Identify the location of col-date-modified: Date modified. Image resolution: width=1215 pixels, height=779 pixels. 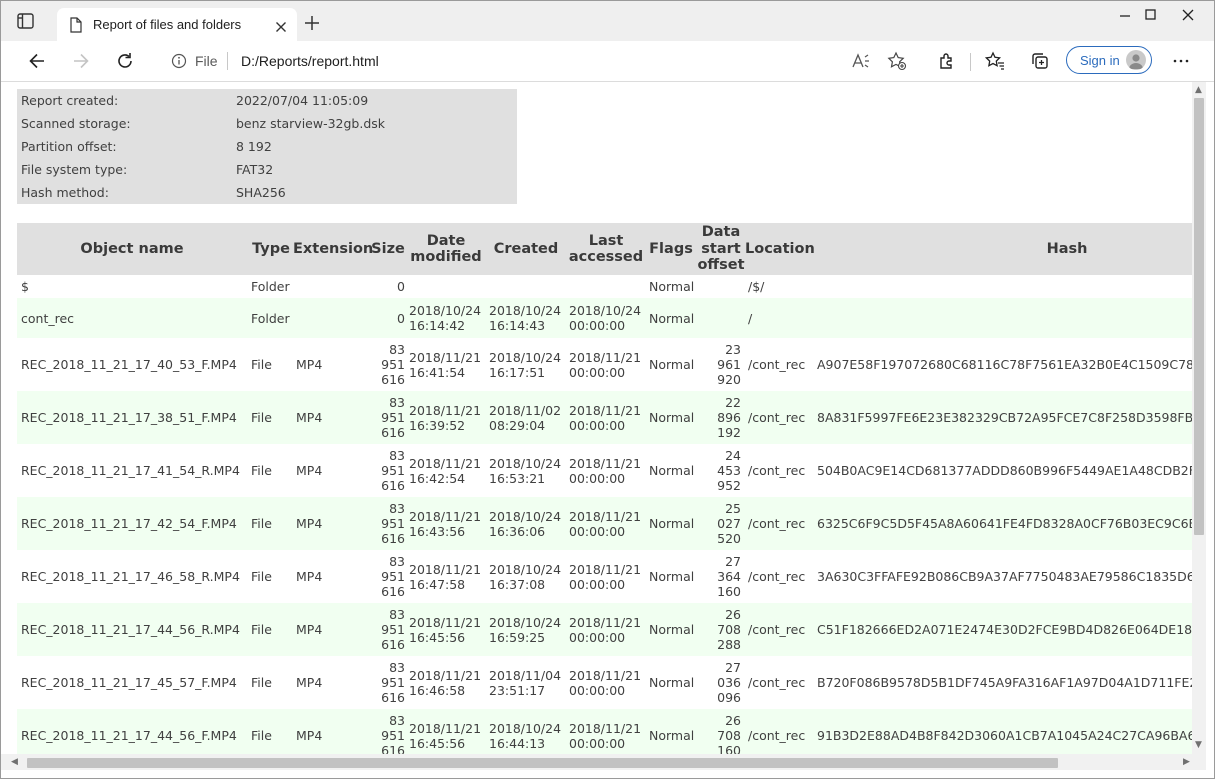
(446, 249).